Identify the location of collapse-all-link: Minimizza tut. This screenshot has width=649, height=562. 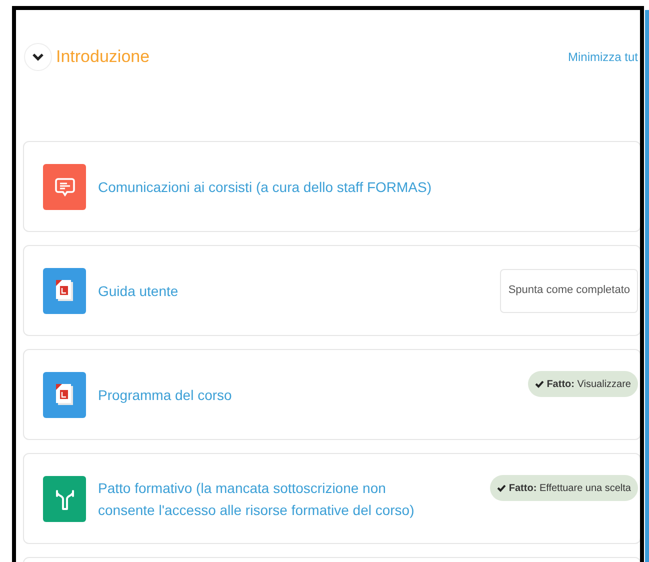
(603, 57).